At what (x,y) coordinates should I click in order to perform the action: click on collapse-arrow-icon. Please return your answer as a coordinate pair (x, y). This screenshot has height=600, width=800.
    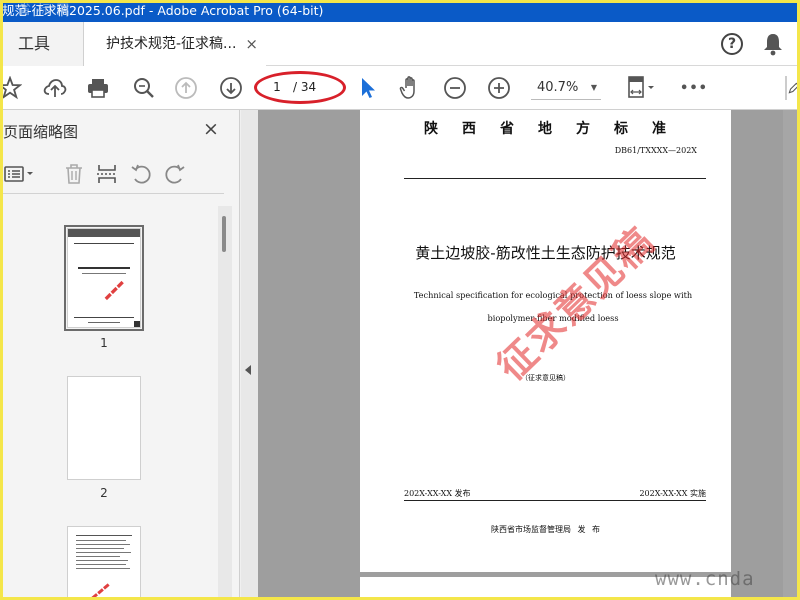
    Looking at the image, I should click on (248, 370).